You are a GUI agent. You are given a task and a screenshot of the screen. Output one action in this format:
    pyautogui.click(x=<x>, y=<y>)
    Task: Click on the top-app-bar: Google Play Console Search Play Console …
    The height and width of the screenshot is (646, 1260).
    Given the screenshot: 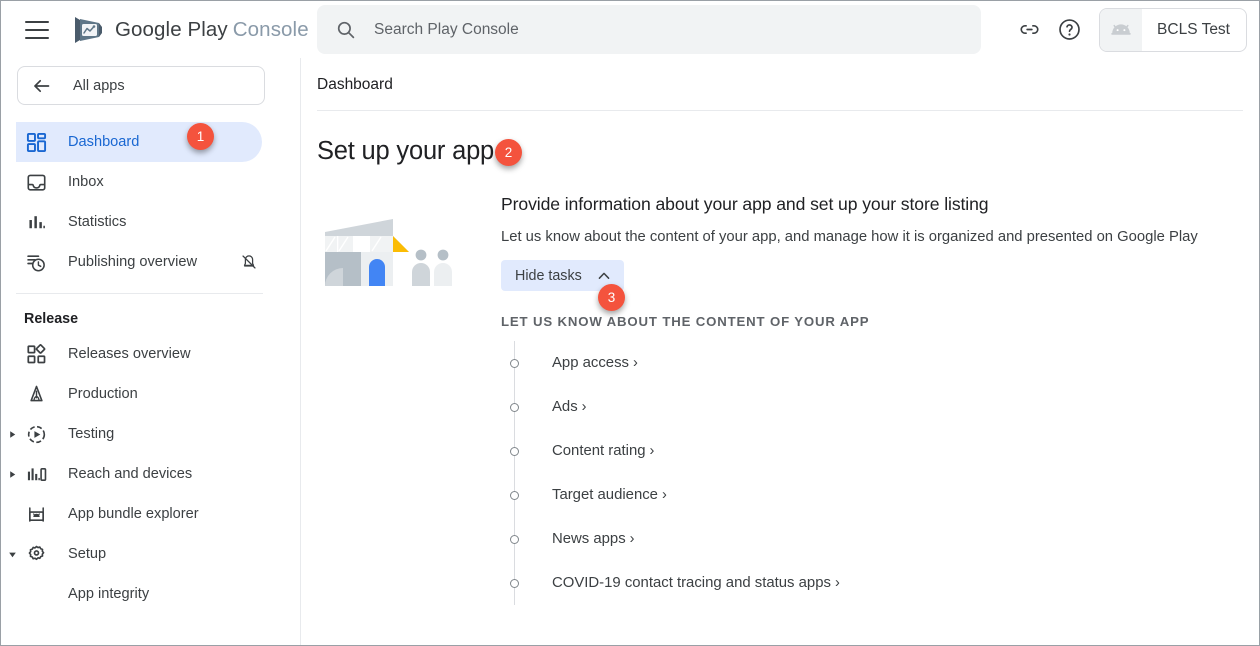 What is the action you would take?
    pyautogui.click(x=630, y=29)
    